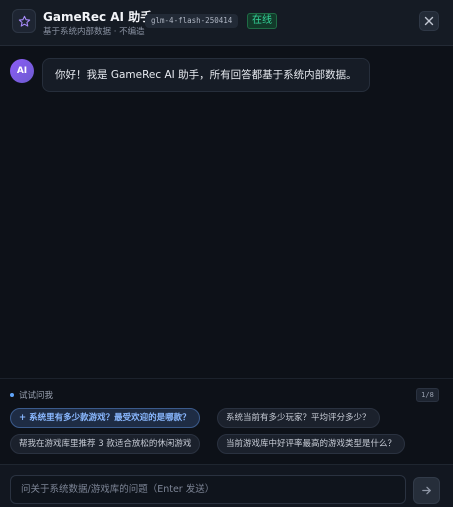  I want to click on suggestion-chip: + 系统里有多少款游戏？最受欢迎的是哪款？, so click(105, 418).